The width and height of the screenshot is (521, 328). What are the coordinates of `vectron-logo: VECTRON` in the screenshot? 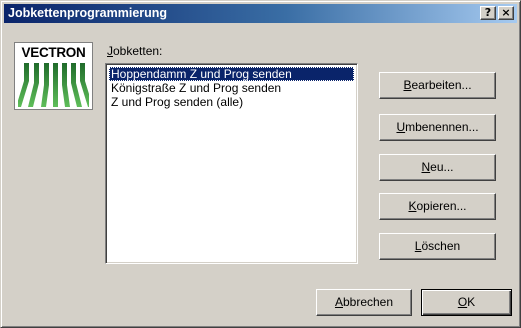 It's located at (53, 76).